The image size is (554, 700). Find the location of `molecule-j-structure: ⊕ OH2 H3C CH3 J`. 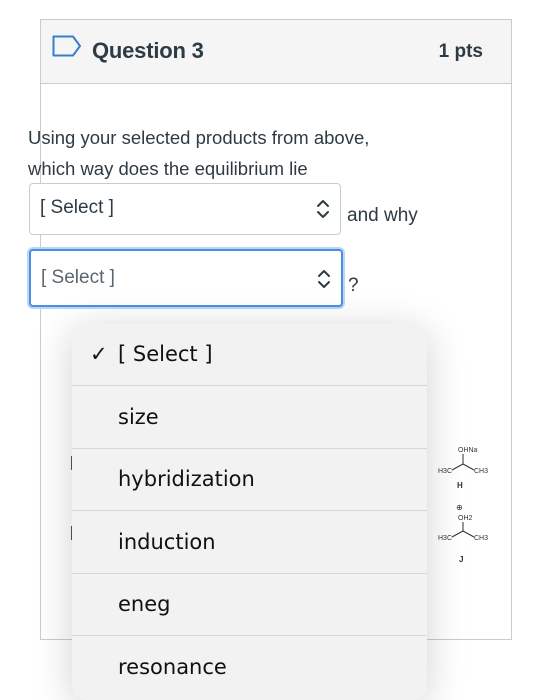

molecule-j-structure: ⊕ OH2 H3C CH3 J is located at coordinates (463, 533).